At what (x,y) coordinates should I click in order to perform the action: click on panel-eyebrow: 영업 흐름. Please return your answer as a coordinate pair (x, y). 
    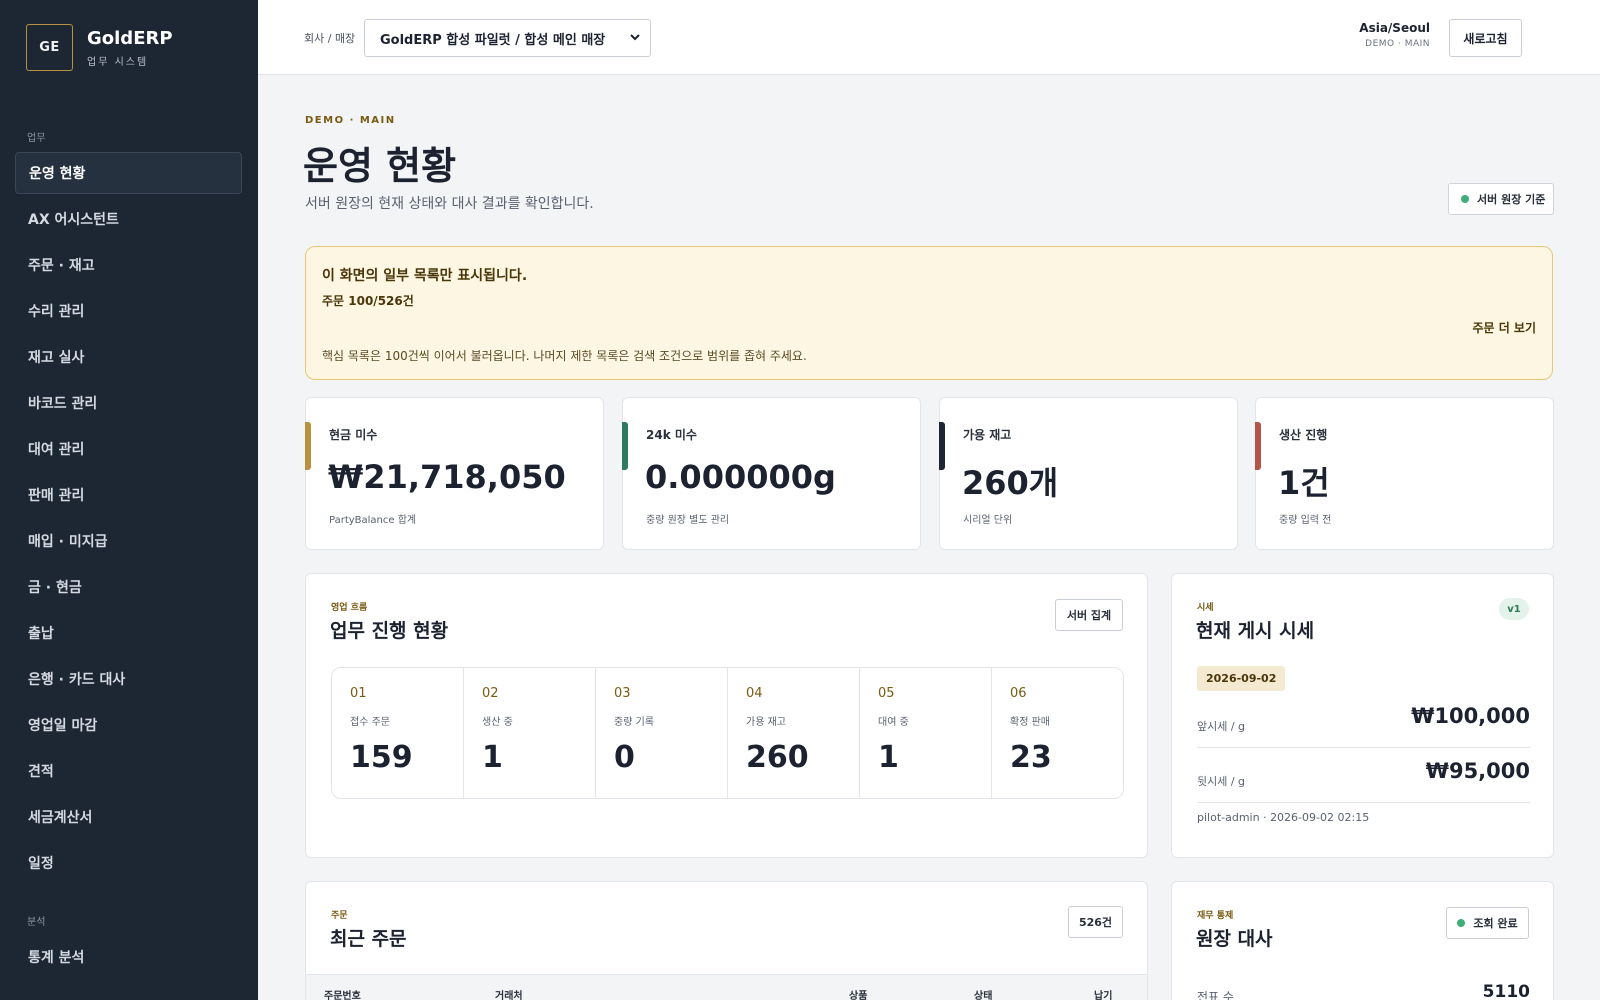
    Looking at the image, I should click on (349, 608).